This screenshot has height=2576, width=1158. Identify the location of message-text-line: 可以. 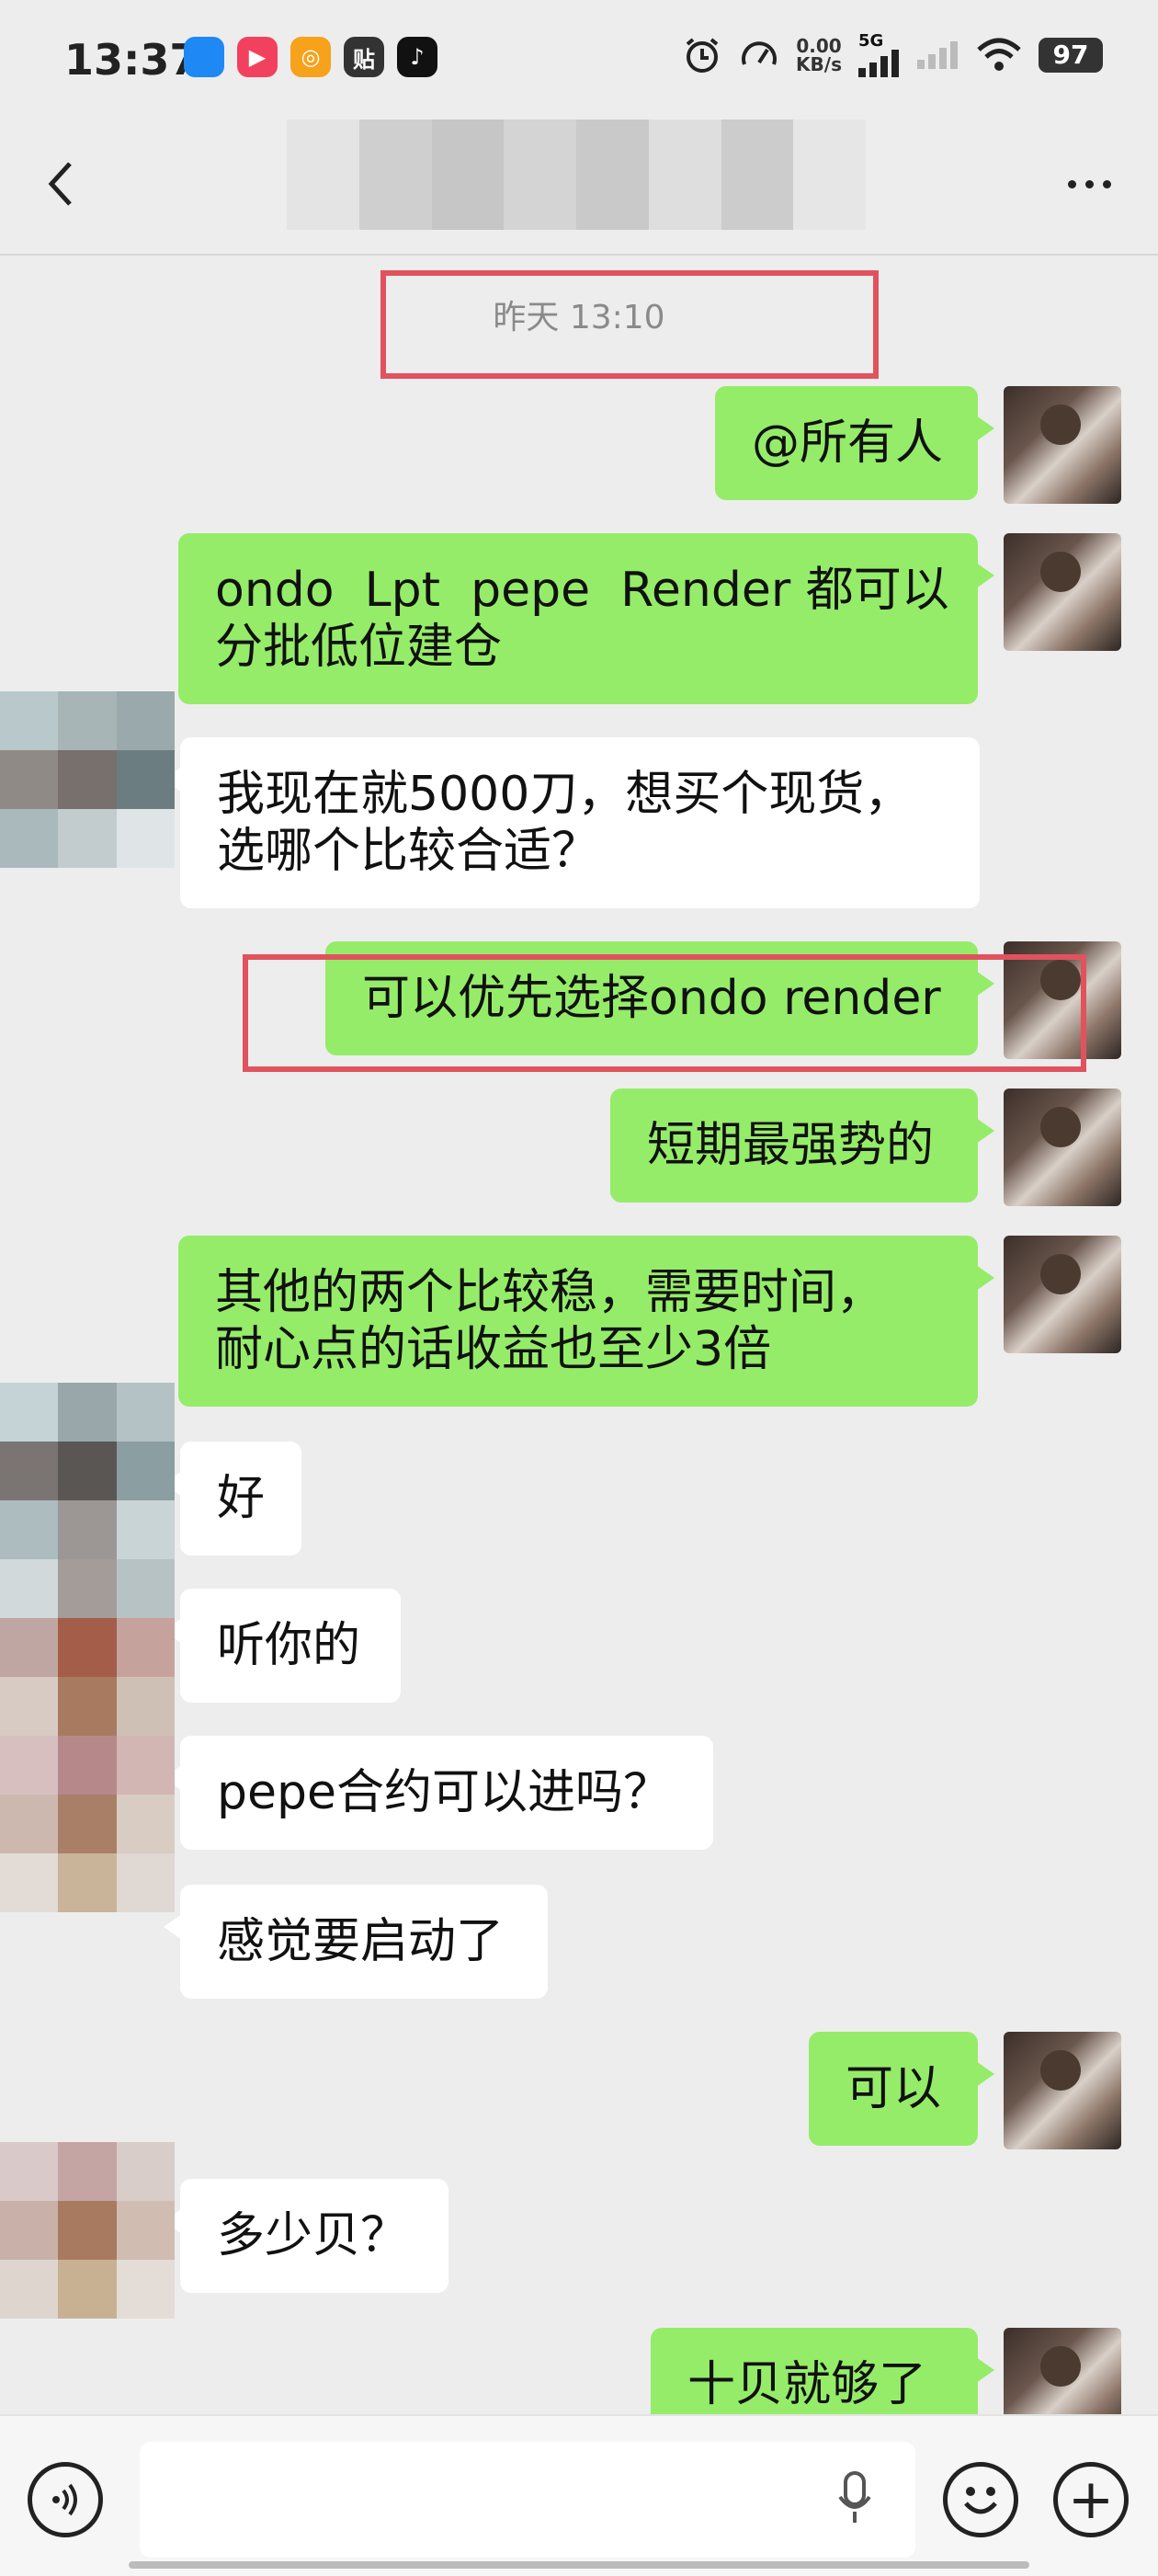
(894, 2088).